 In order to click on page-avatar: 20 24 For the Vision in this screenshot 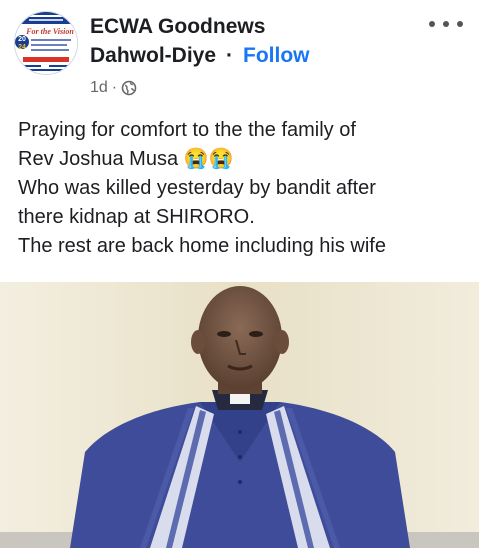, I will do `click(46, 43)`.